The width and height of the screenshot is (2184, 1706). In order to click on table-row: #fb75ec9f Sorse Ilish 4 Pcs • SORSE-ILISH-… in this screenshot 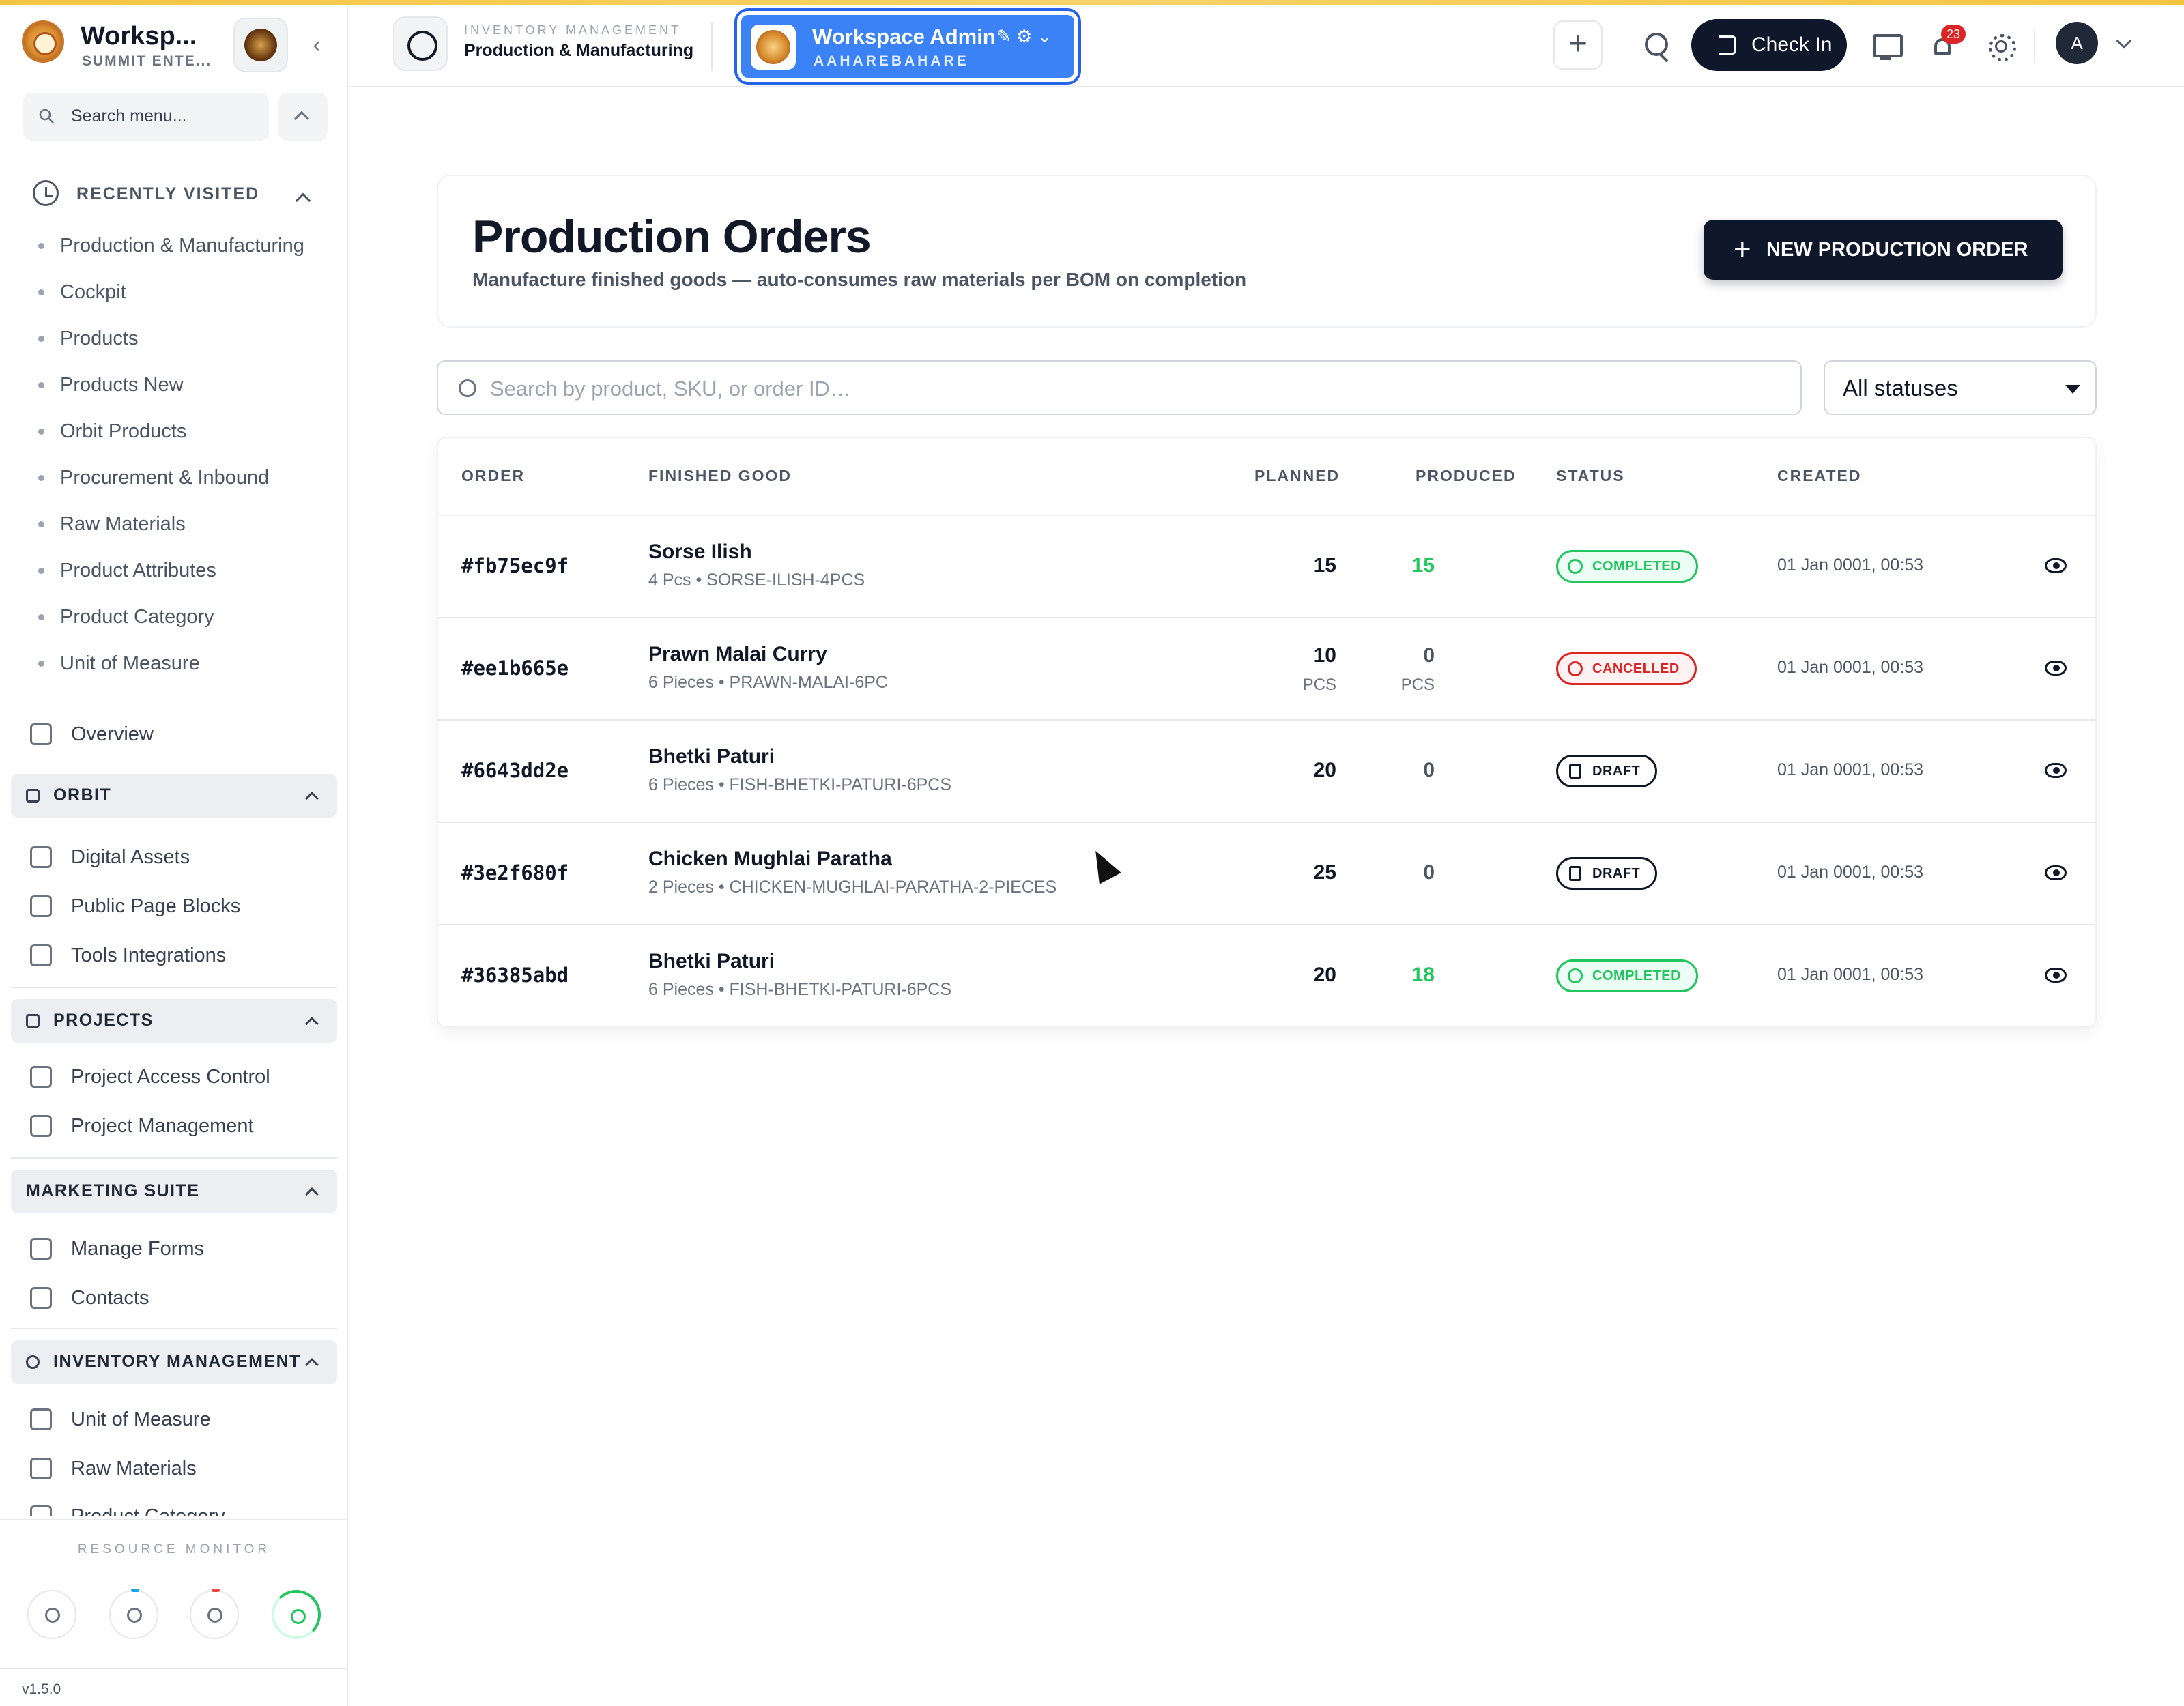, I will do `click(1266, 567)`.